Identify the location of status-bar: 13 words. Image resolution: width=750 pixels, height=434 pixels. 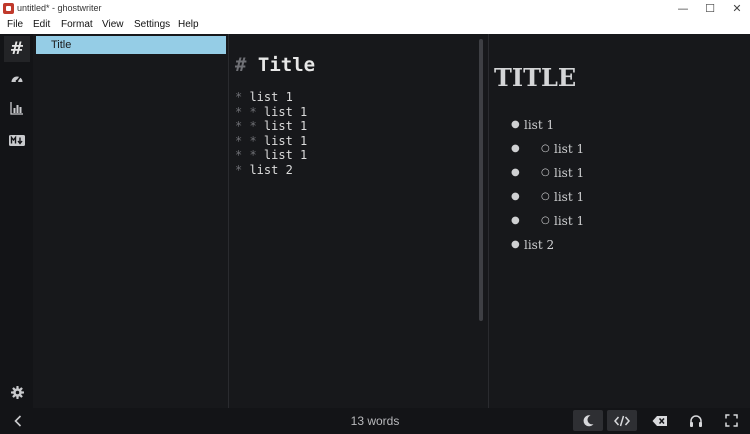
(375, 421).